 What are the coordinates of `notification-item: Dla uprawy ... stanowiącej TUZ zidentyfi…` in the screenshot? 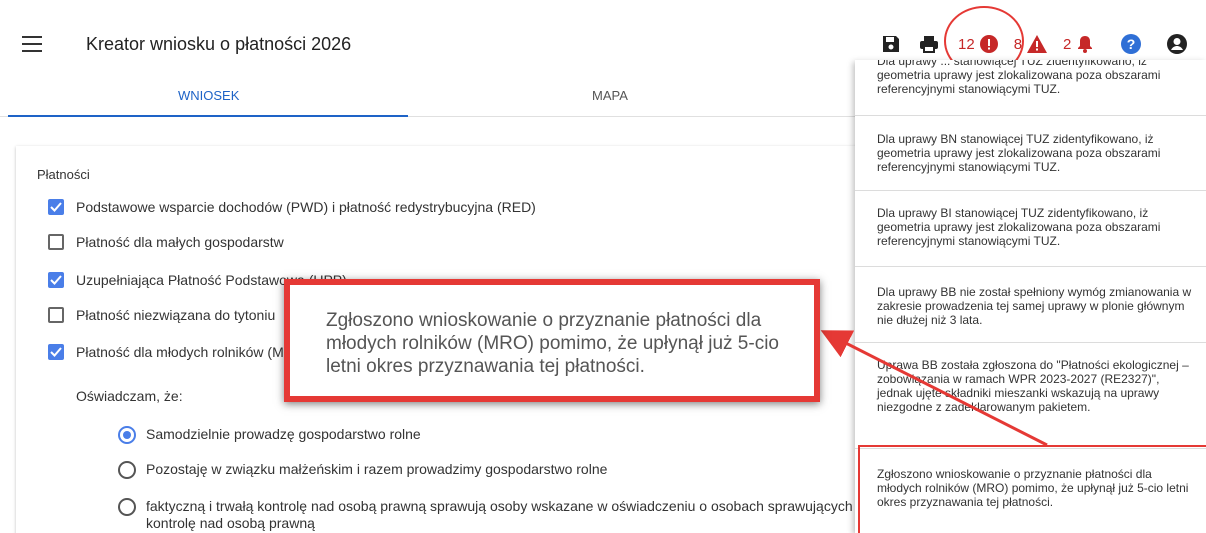 It's located at (1035, 78).